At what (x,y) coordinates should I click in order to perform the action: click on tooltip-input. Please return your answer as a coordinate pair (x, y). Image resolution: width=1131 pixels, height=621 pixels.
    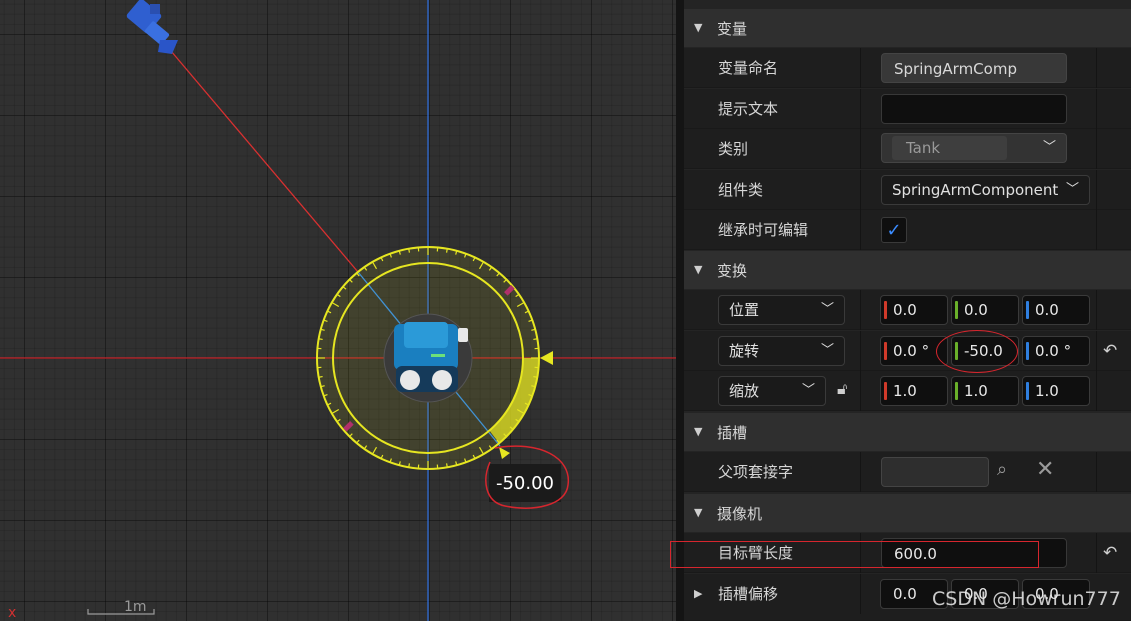
    Looking at the image, I should click on (974, 109).